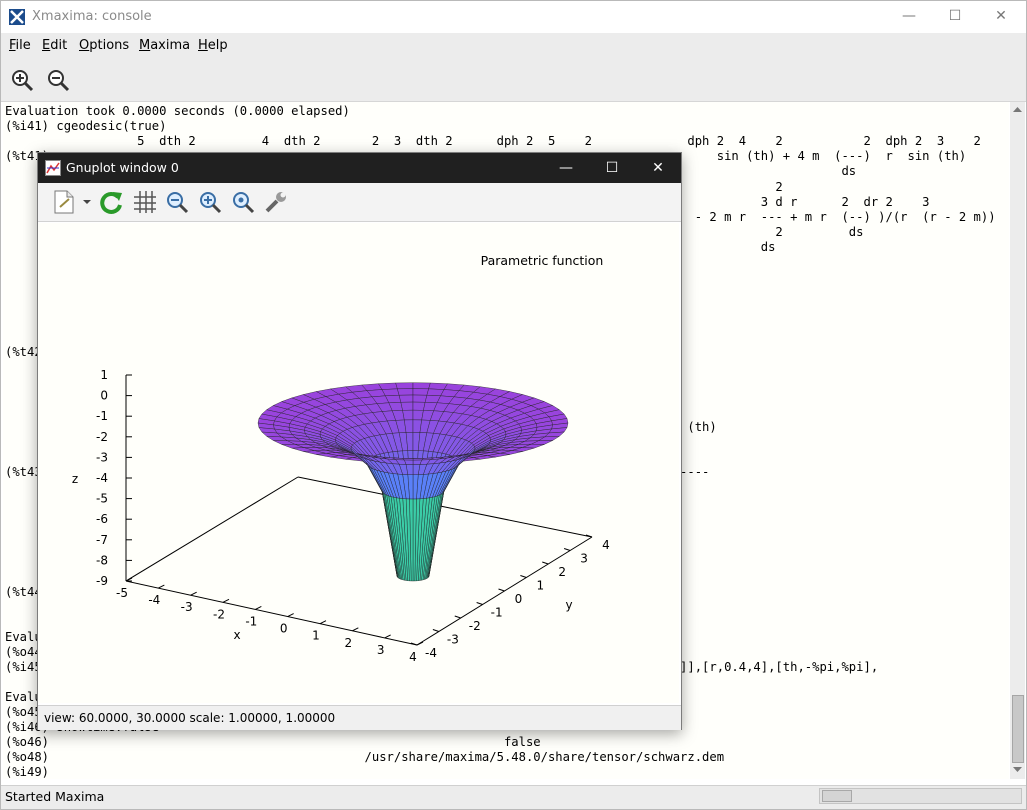 Image resolution: width=1027 pixels, height=810 pixels. Describe the element at coordinates (381, 650) in the screenshot. I see `x-tick-label: 3` at that location.